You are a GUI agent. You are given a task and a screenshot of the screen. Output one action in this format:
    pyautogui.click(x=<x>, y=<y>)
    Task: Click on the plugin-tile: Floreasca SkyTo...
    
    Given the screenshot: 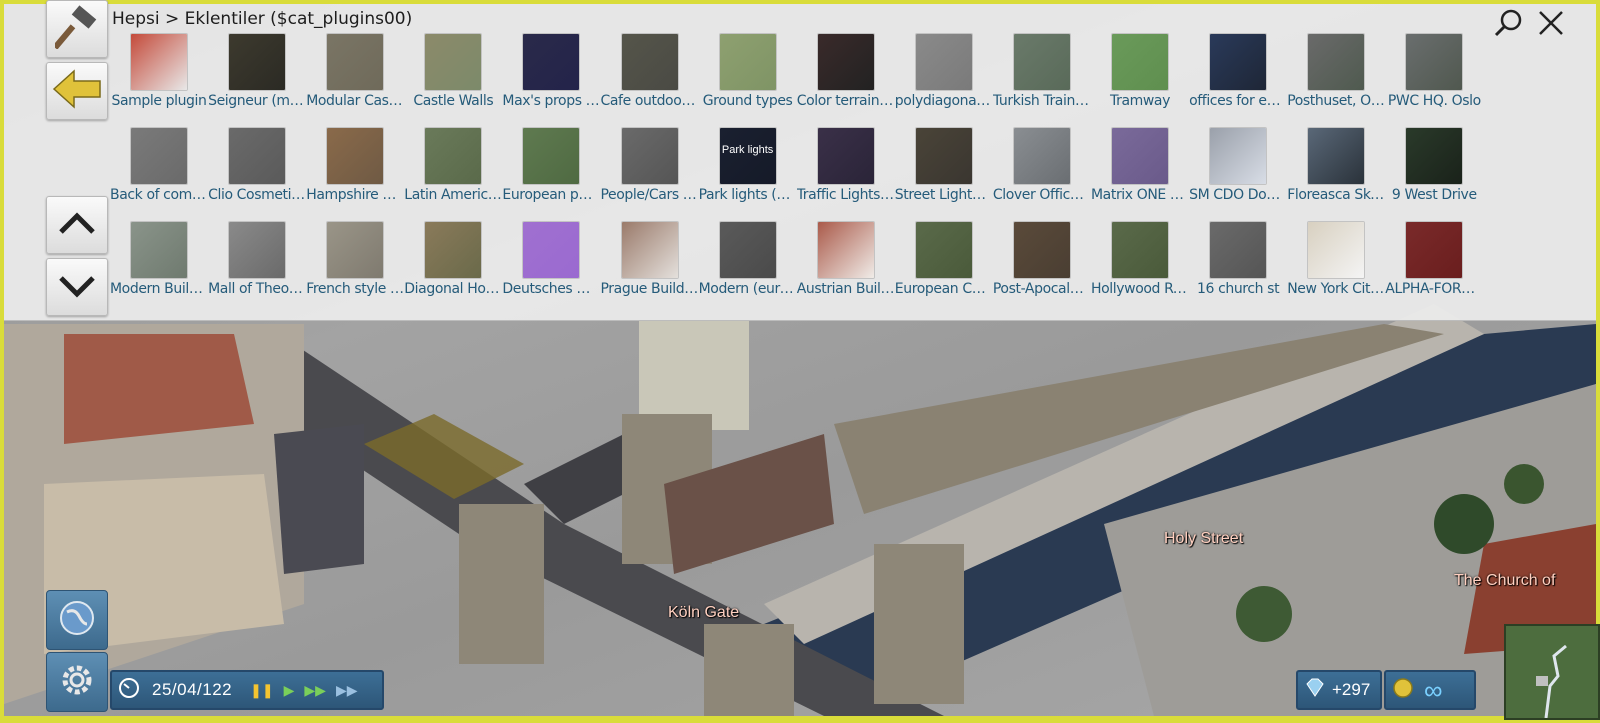 What is the action you would take?
    pyautogui.click(x=1336, y=173)
    